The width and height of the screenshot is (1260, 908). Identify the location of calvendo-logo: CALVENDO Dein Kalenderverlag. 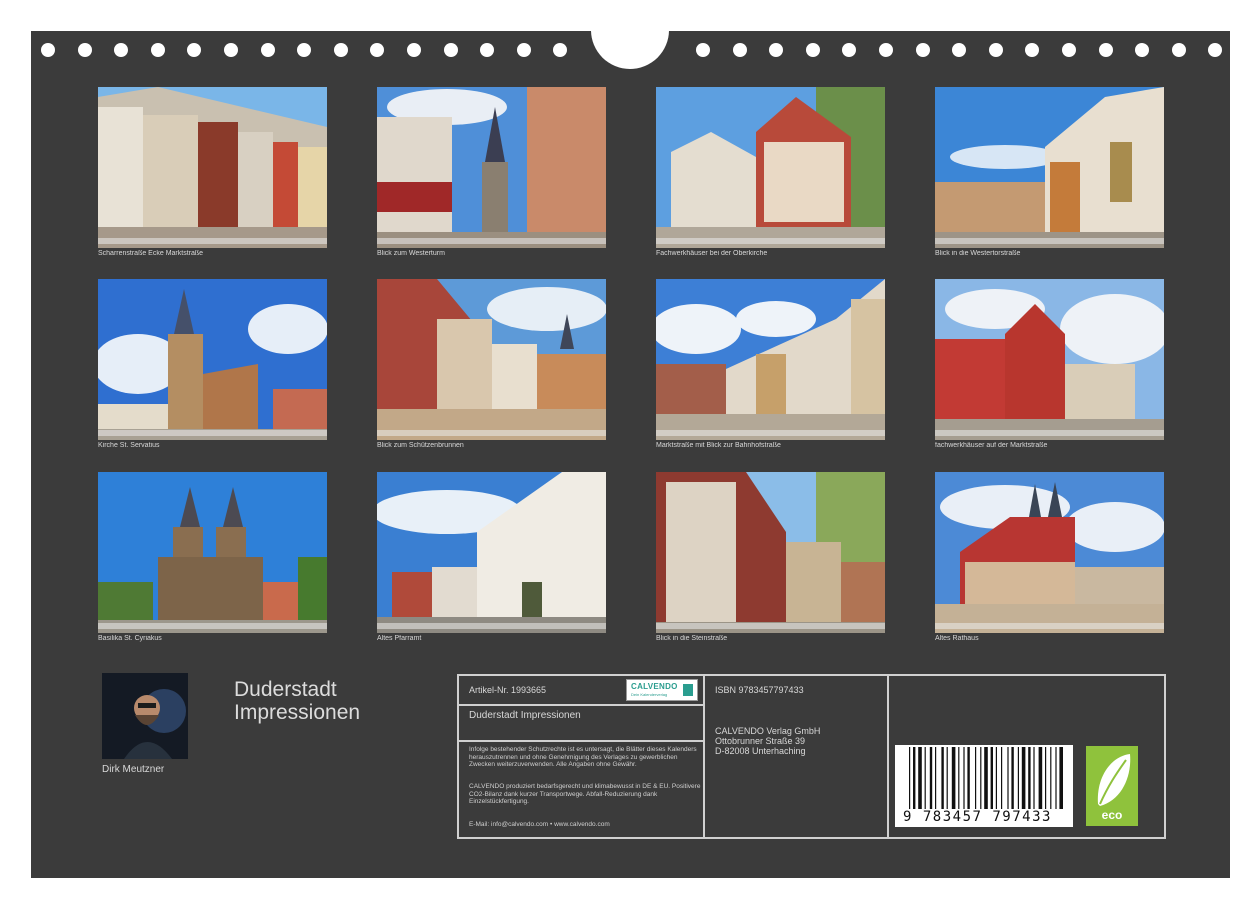
(662, 690).